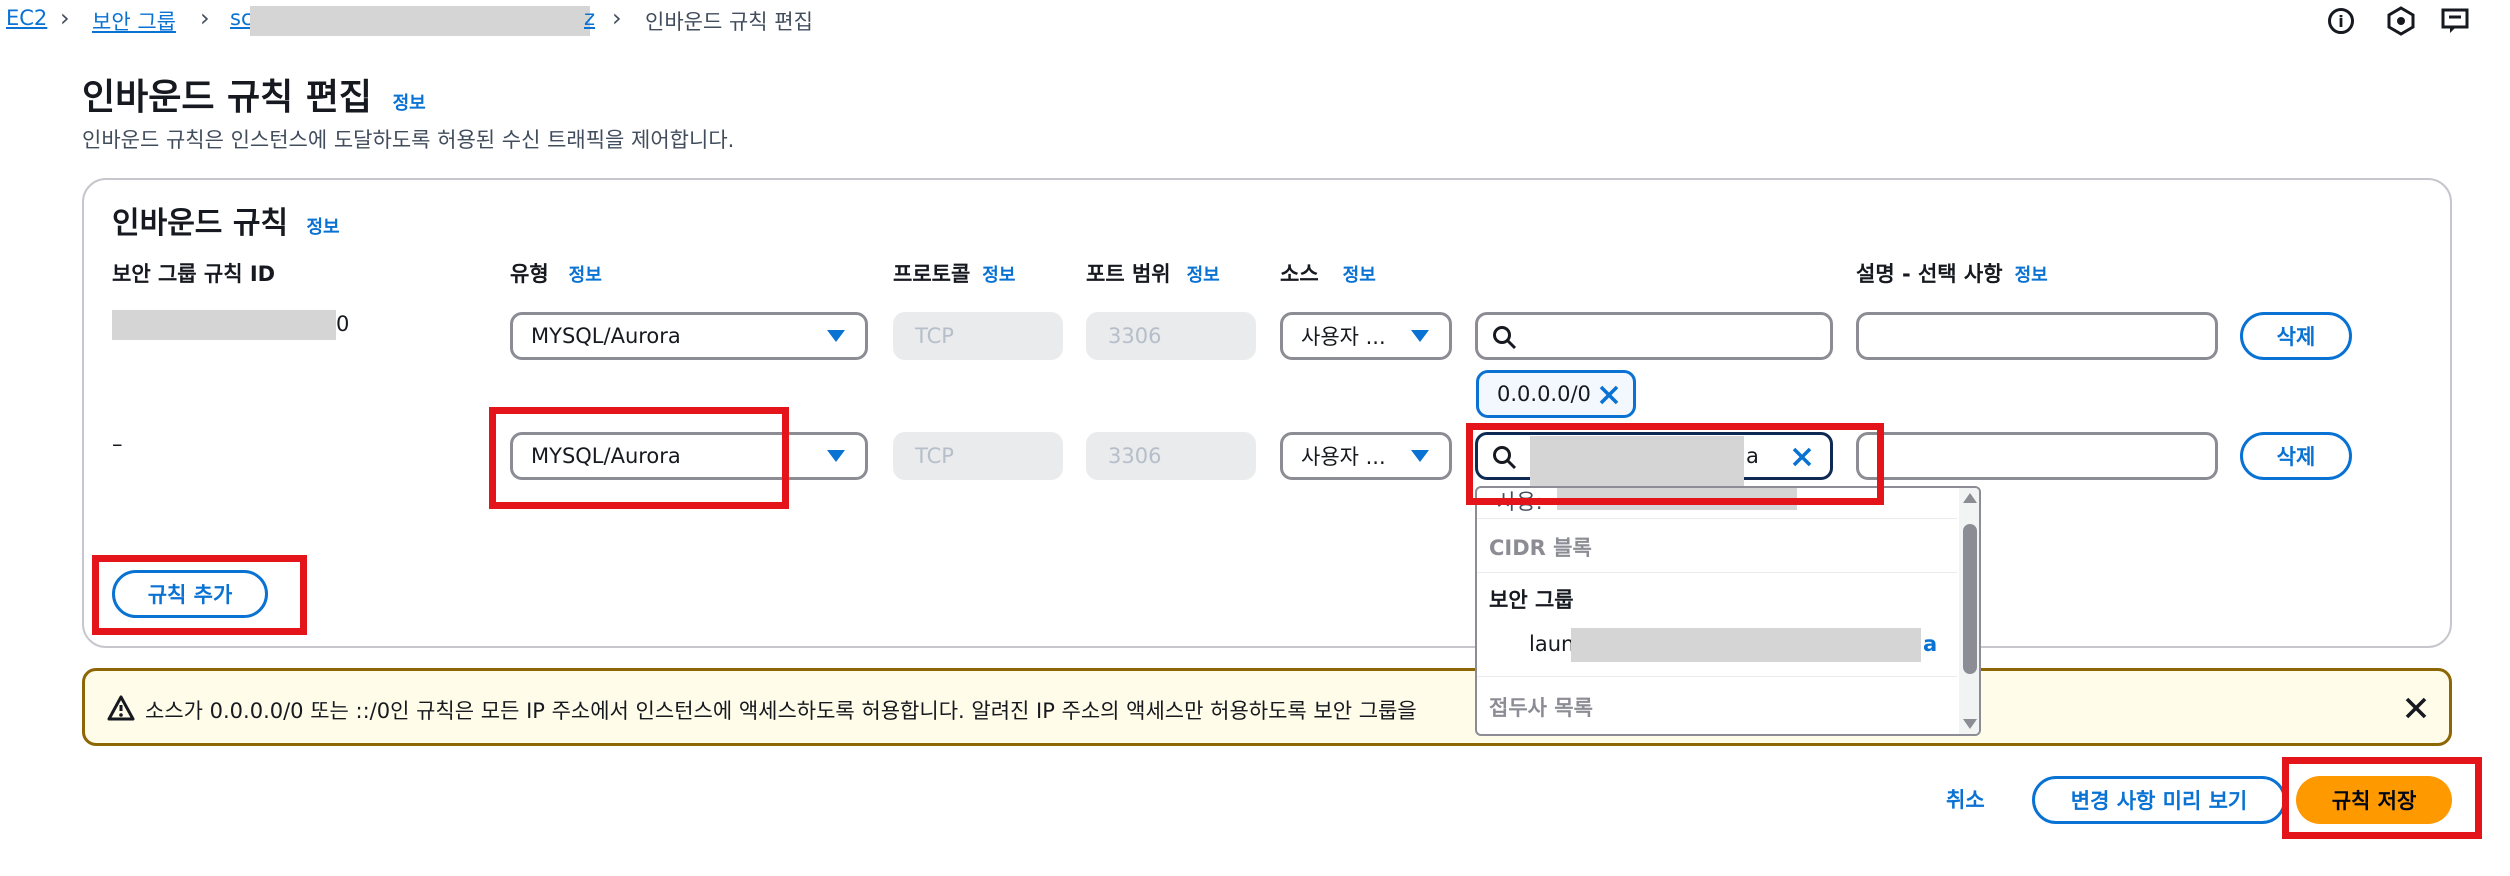 The height and width of the screenshot is (876, 2510). I want to click on port-field-row2: 3306, so click(1171, 456).